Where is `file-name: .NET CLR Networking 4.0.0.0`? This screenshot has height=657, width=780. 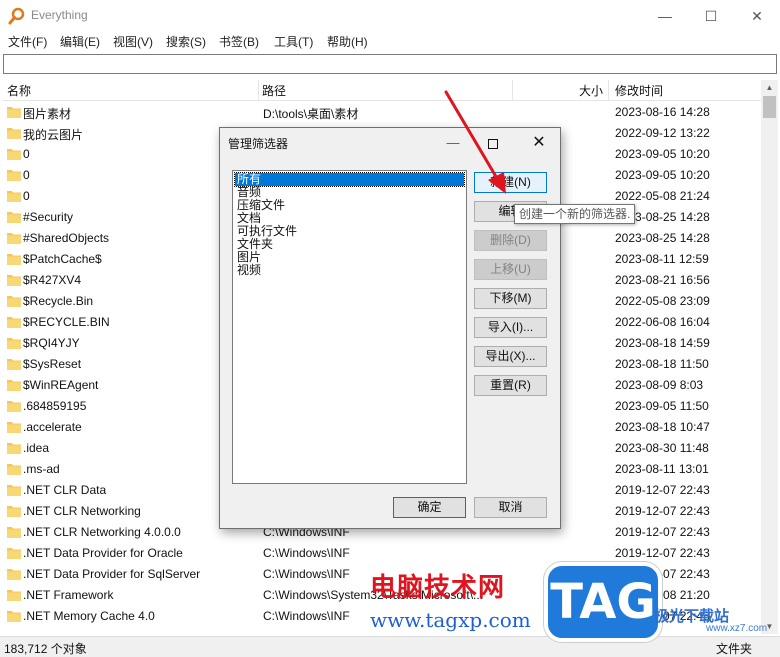
file-name: .NET CLR Networking 4.0.0.0 is located at coordinates (102, 532).